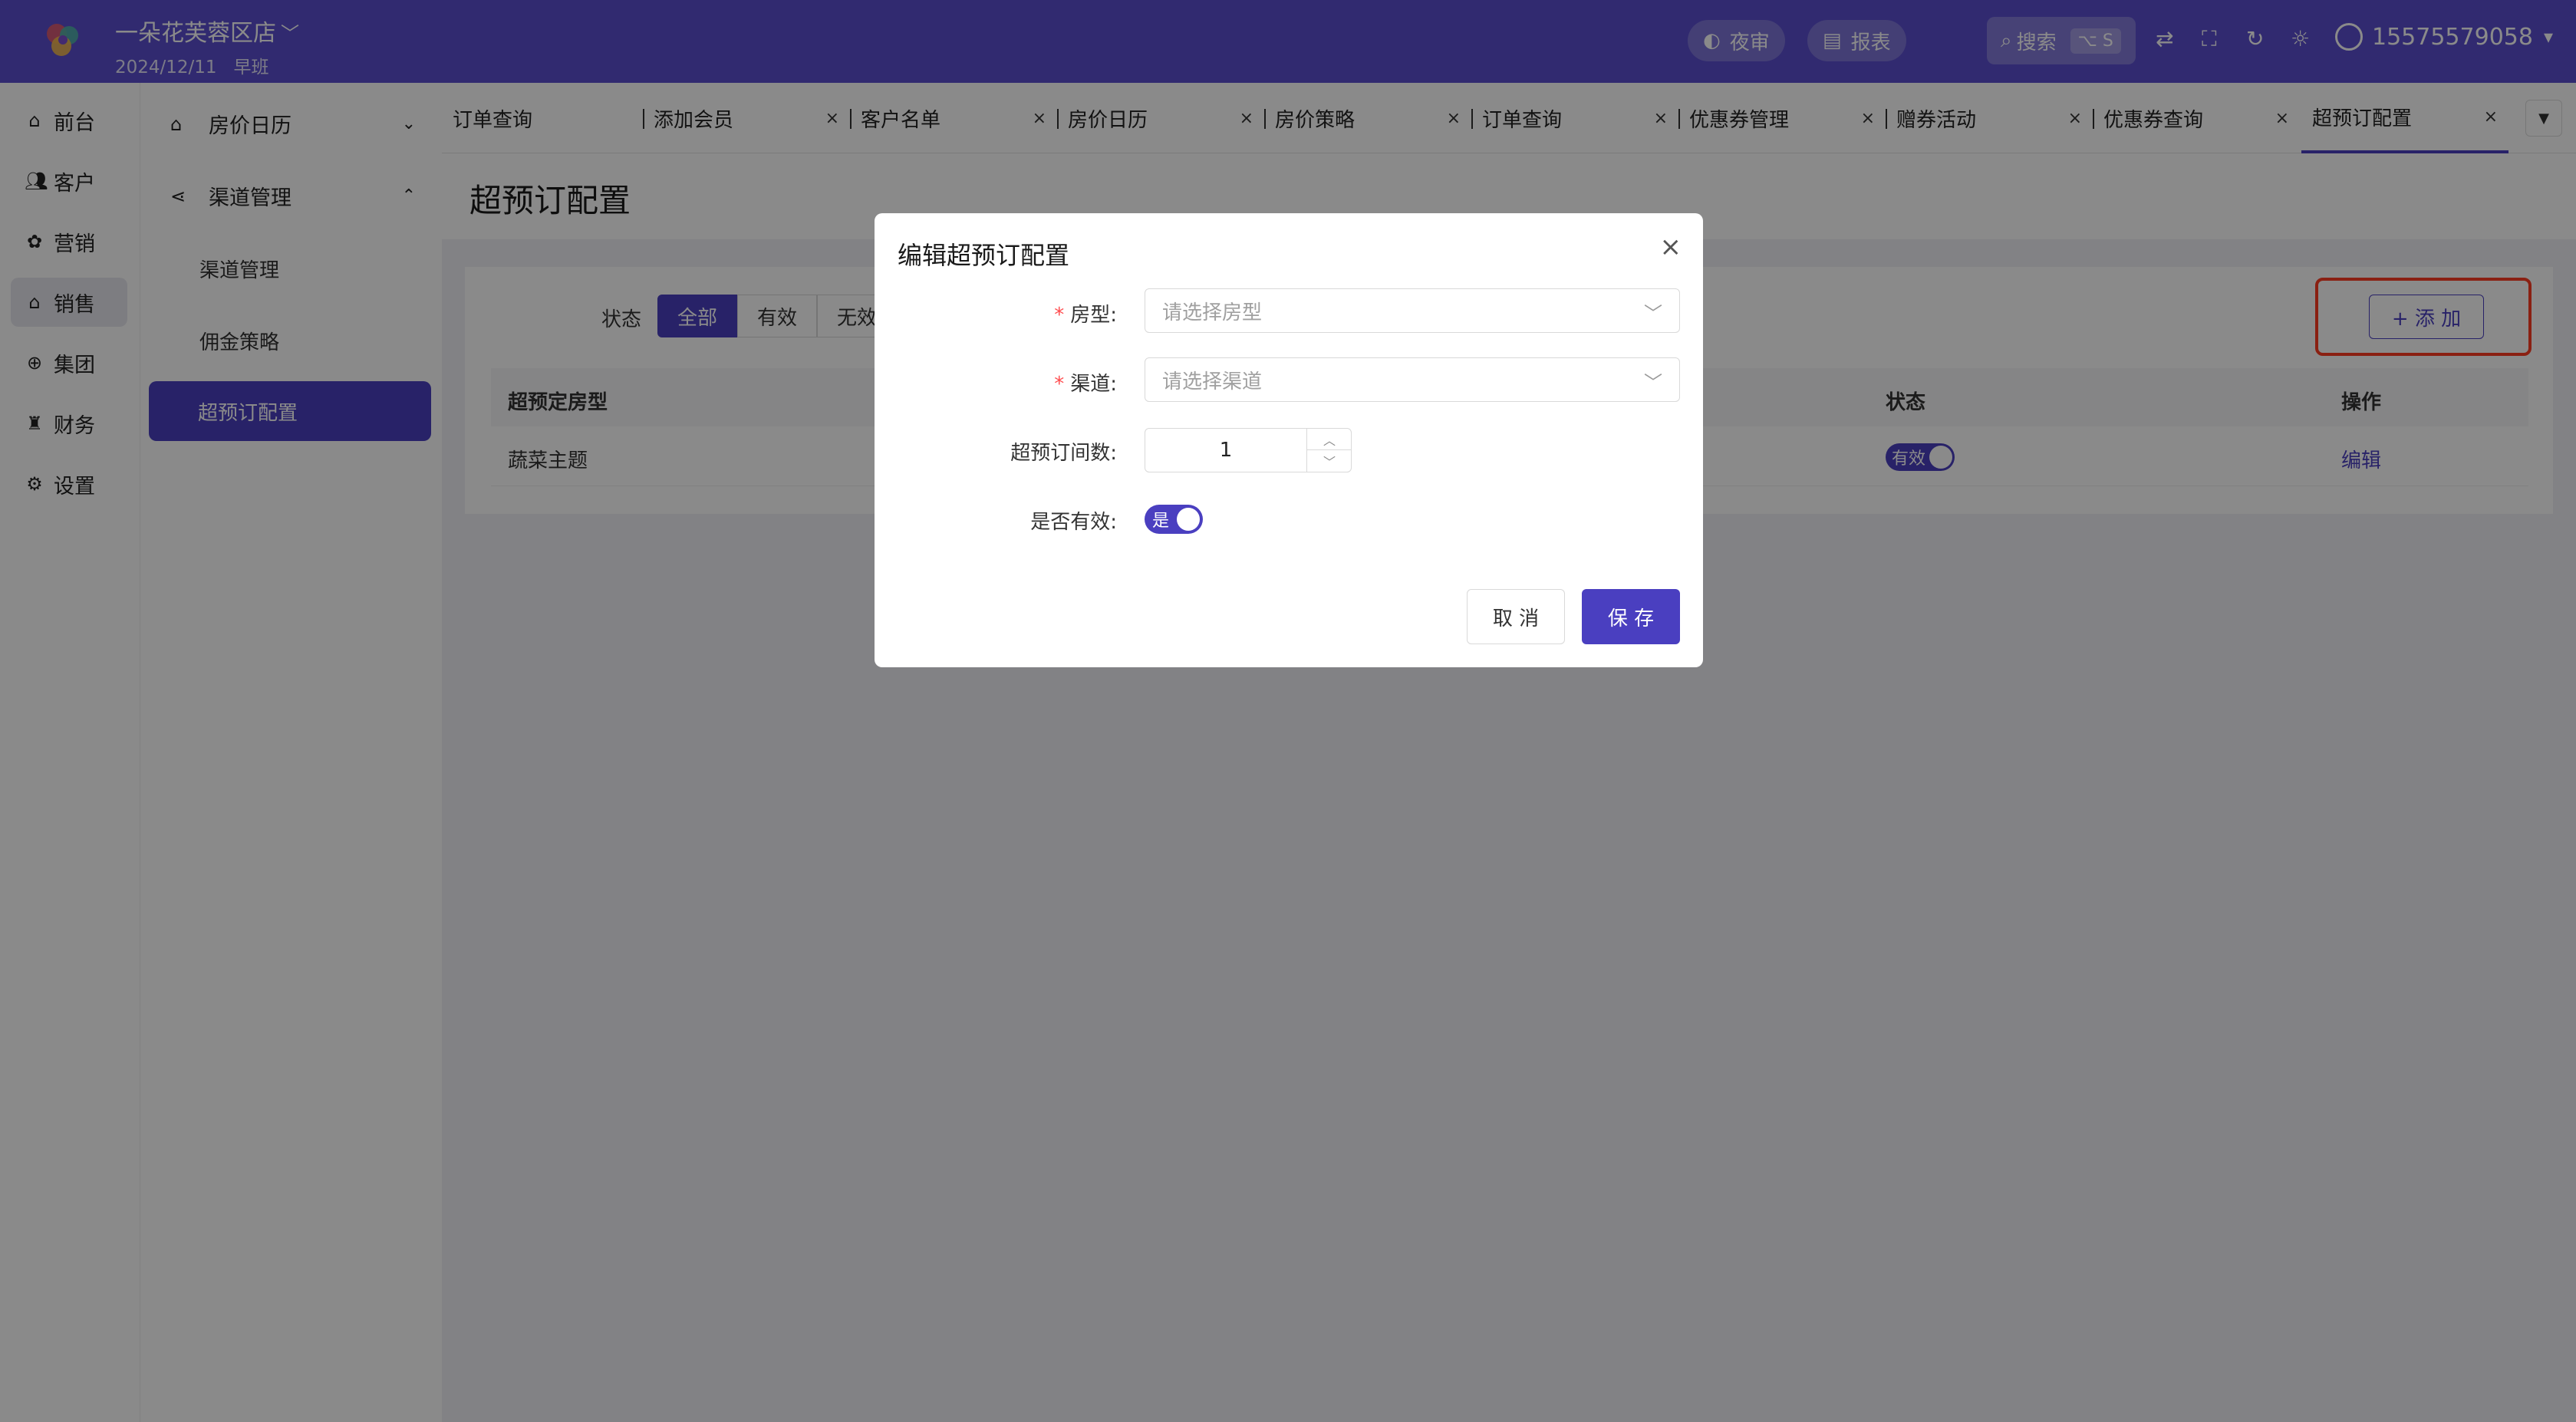  Describe the element at coordinates (1225, 450) in the screenshot. I see `overbook-count-value: 1` at that location.